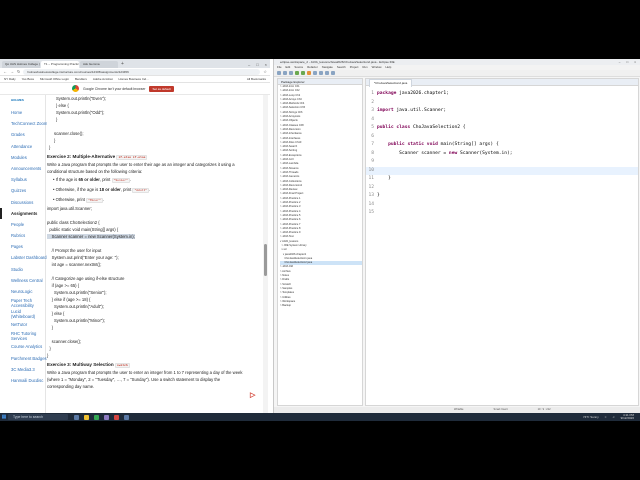 This screenshot has width=640, height=480. I want to click on print-icon, so click(291, 73).